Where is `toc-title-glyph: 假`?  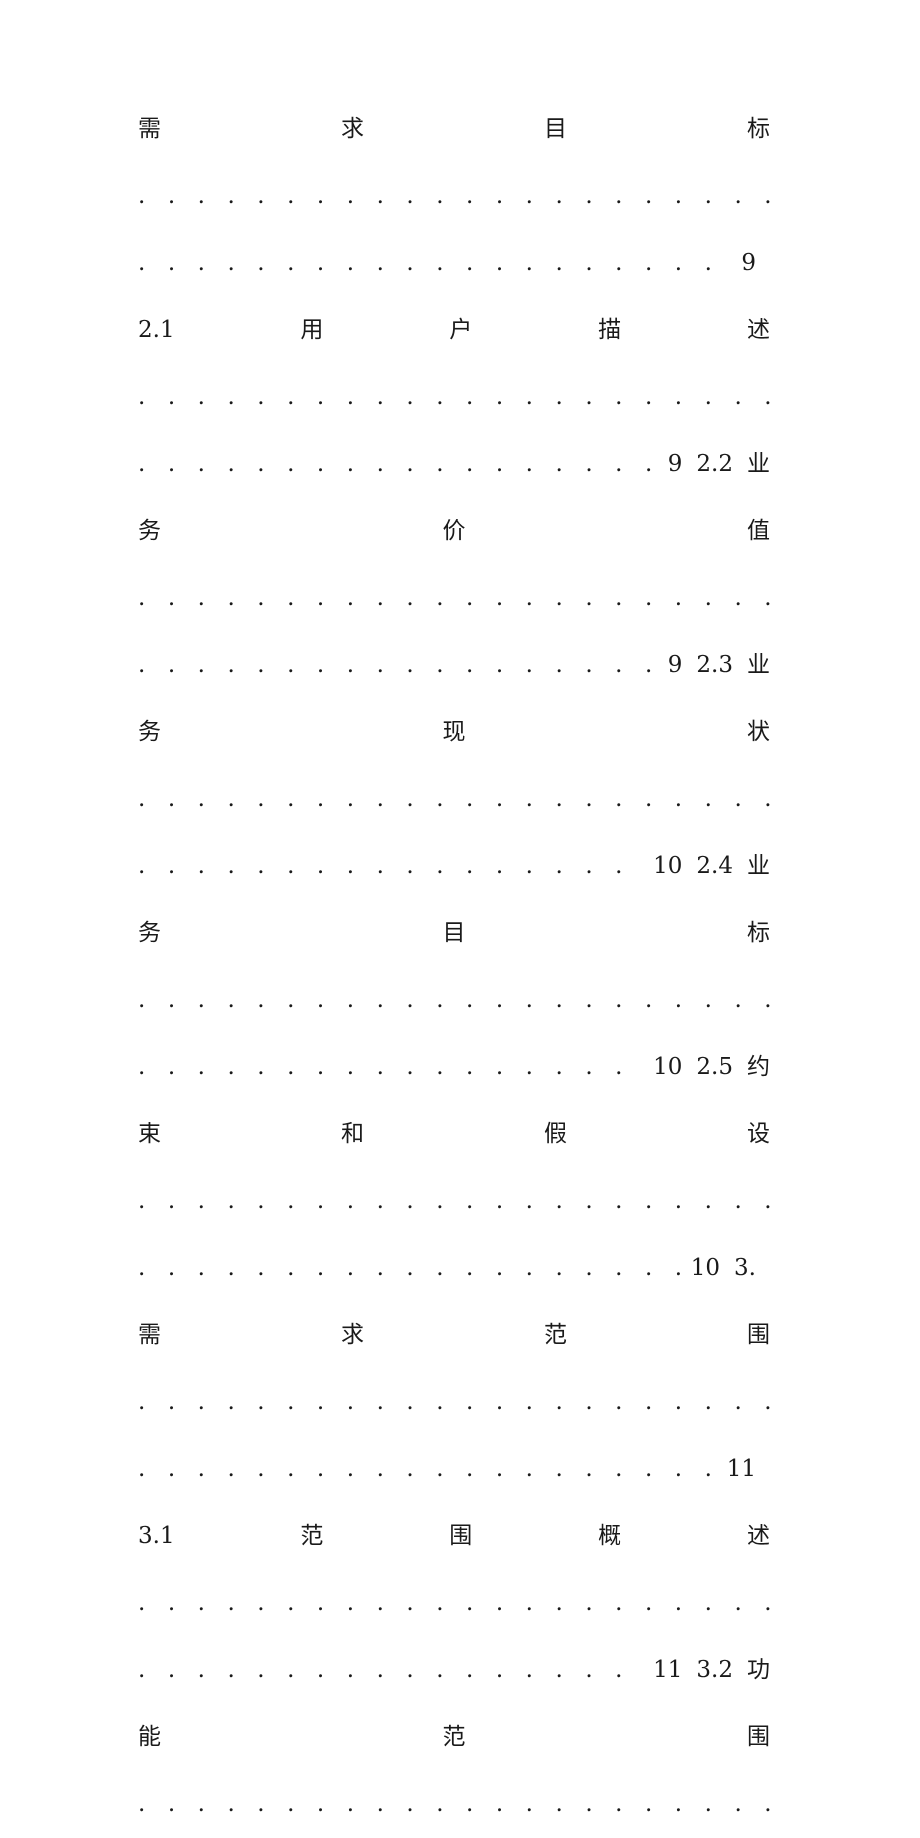
toc-title-glyph: 假 is located at coordinates (555, 1134).